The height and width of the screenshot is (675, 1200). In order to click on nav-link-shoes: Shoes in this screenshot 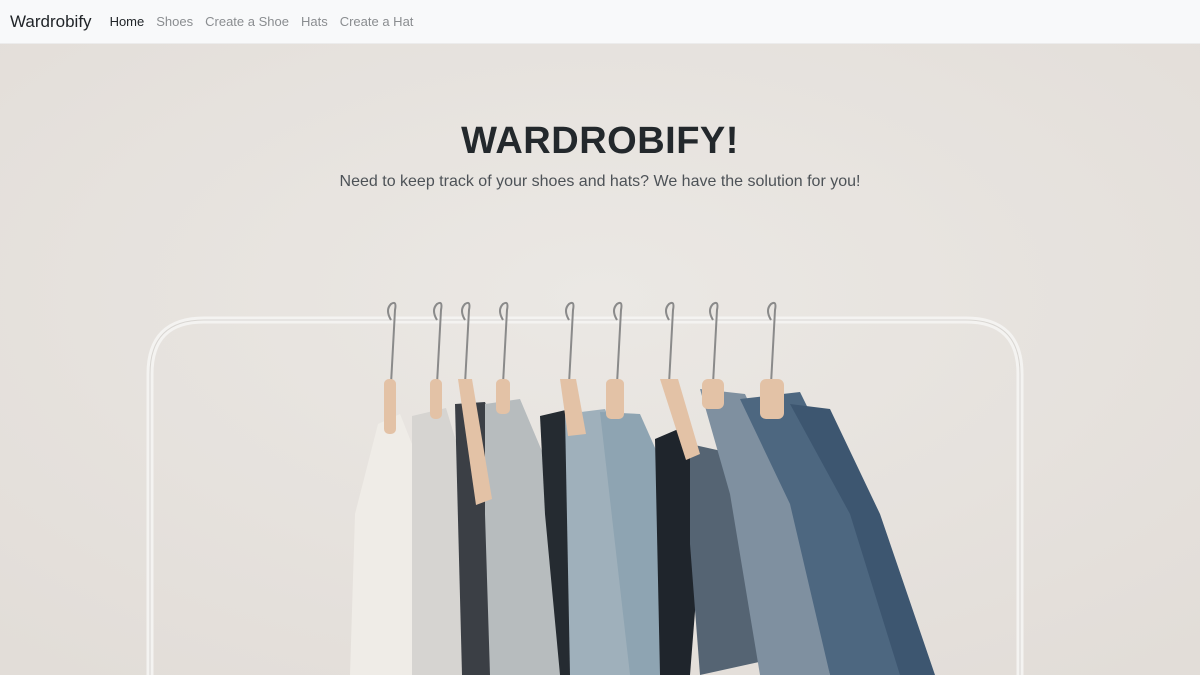, I will do `click(174, 21)`.